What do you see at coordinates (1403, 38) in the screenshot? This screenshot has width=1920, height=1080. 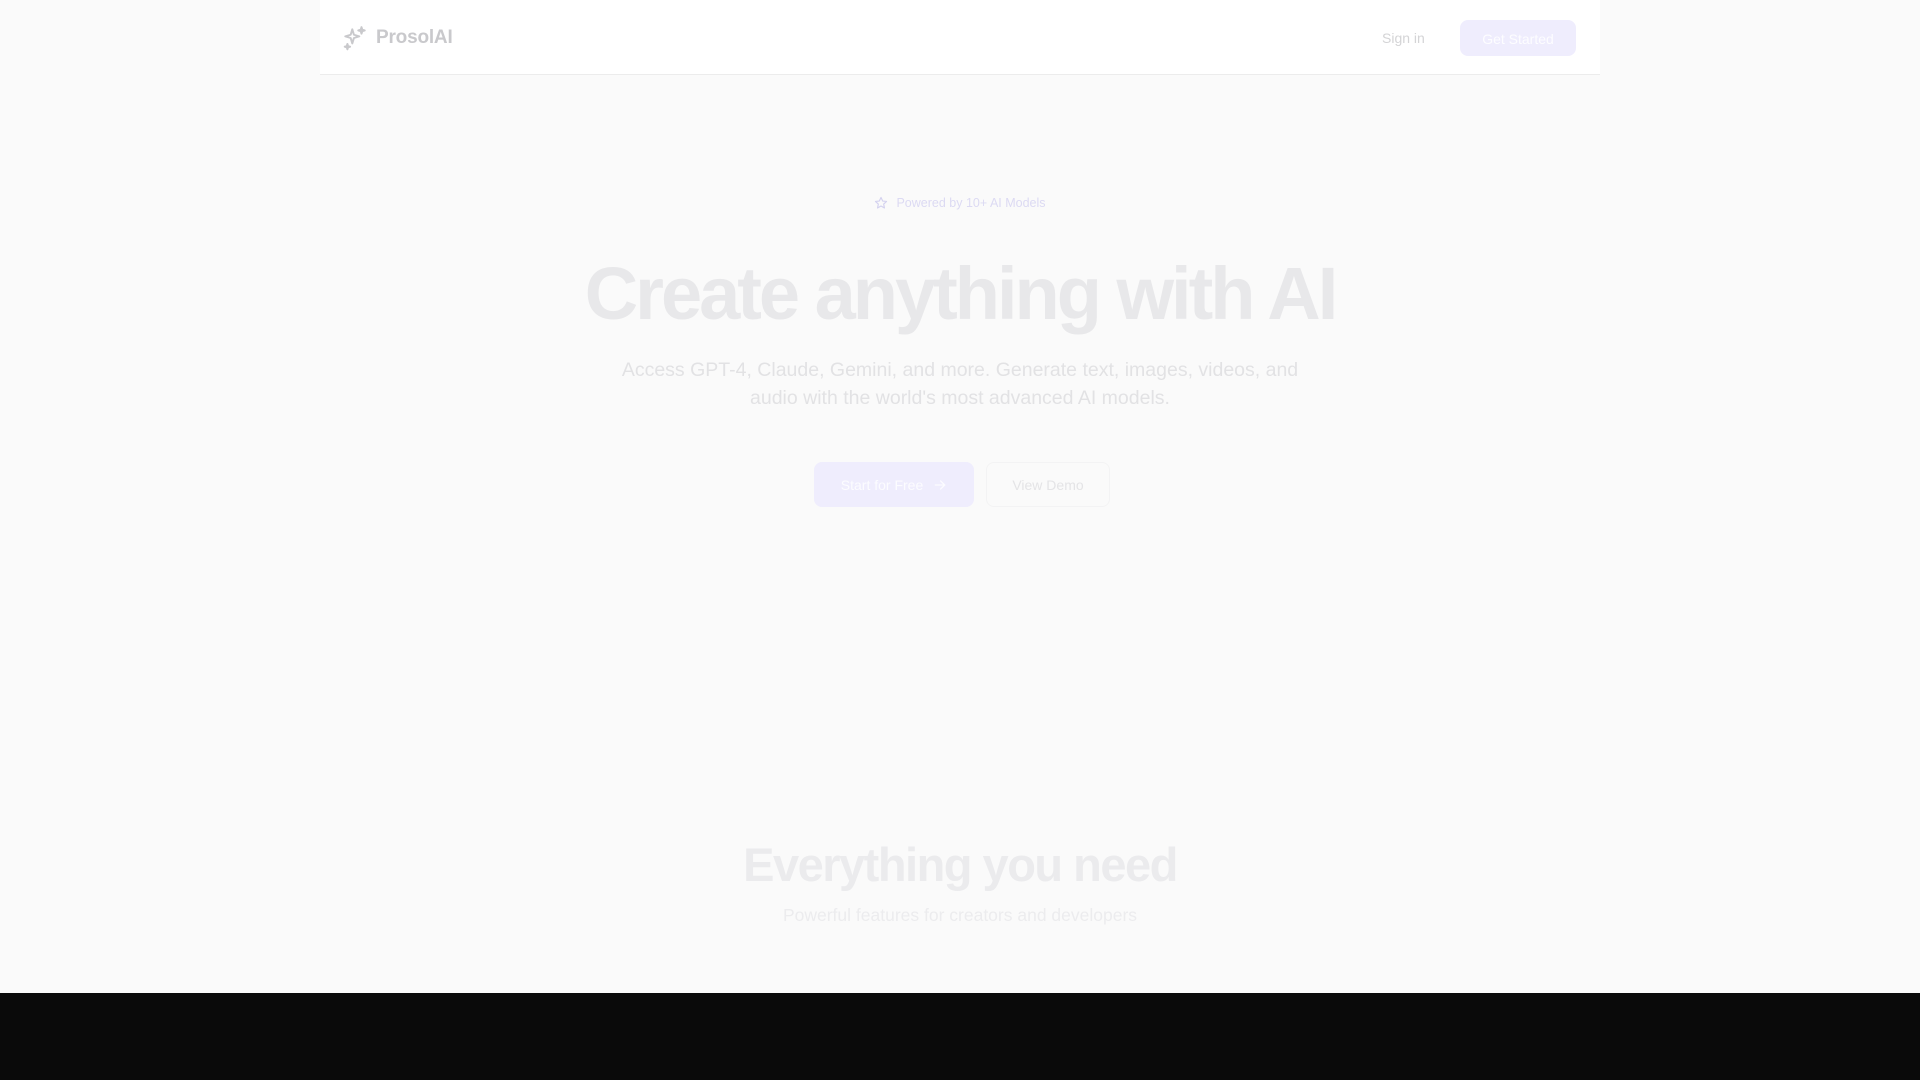 I see `sign-in-link: Sign in` at bounding box center [1403, 38].